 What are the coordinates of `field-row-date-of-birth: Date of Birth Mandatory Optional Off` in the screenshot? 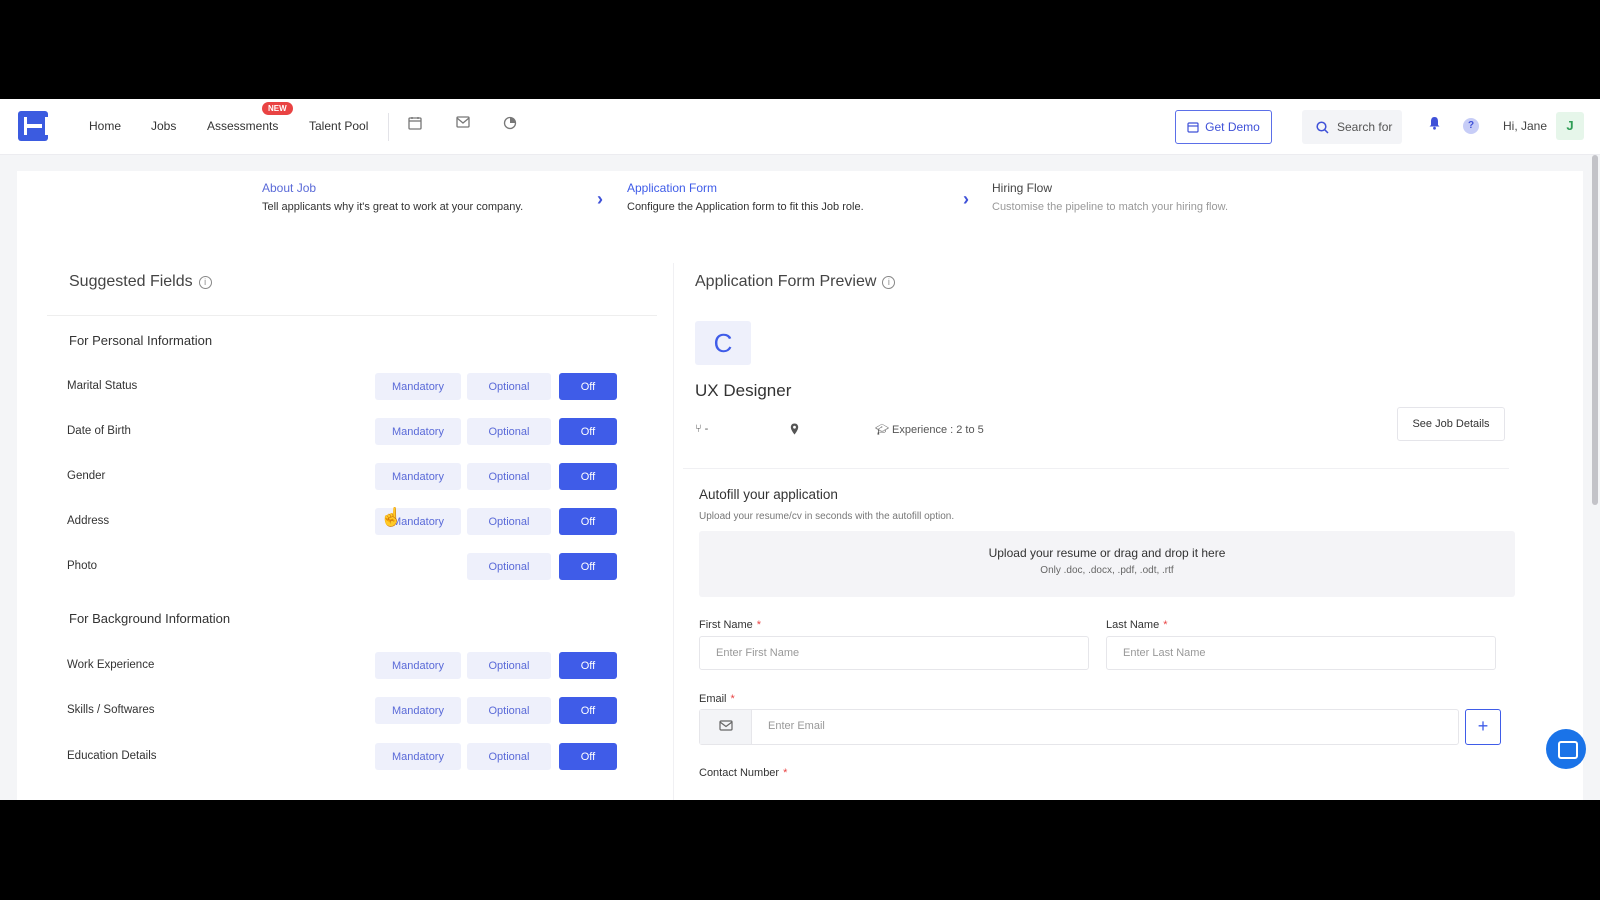 It's located at (347, 432).